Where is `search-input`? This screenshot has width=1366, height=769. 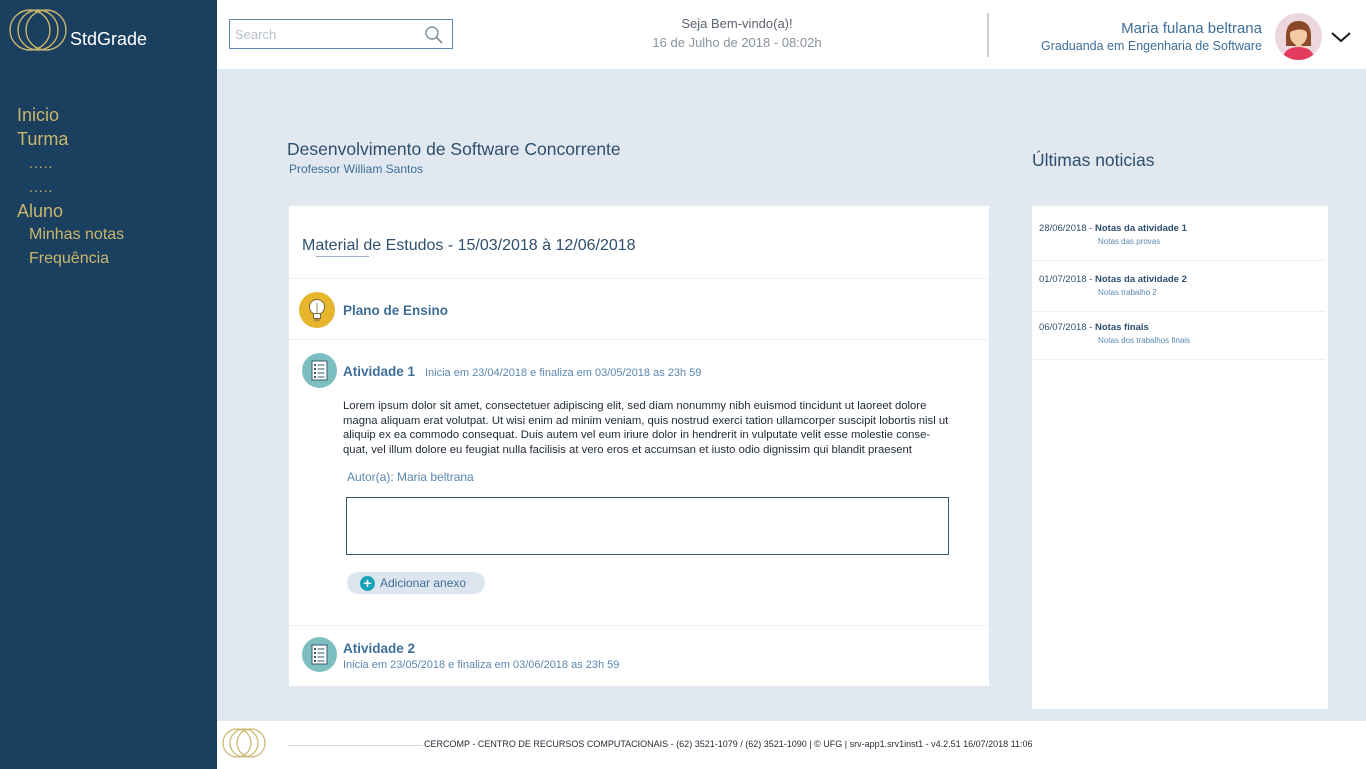 search-input is located at coordinates (325, 34).